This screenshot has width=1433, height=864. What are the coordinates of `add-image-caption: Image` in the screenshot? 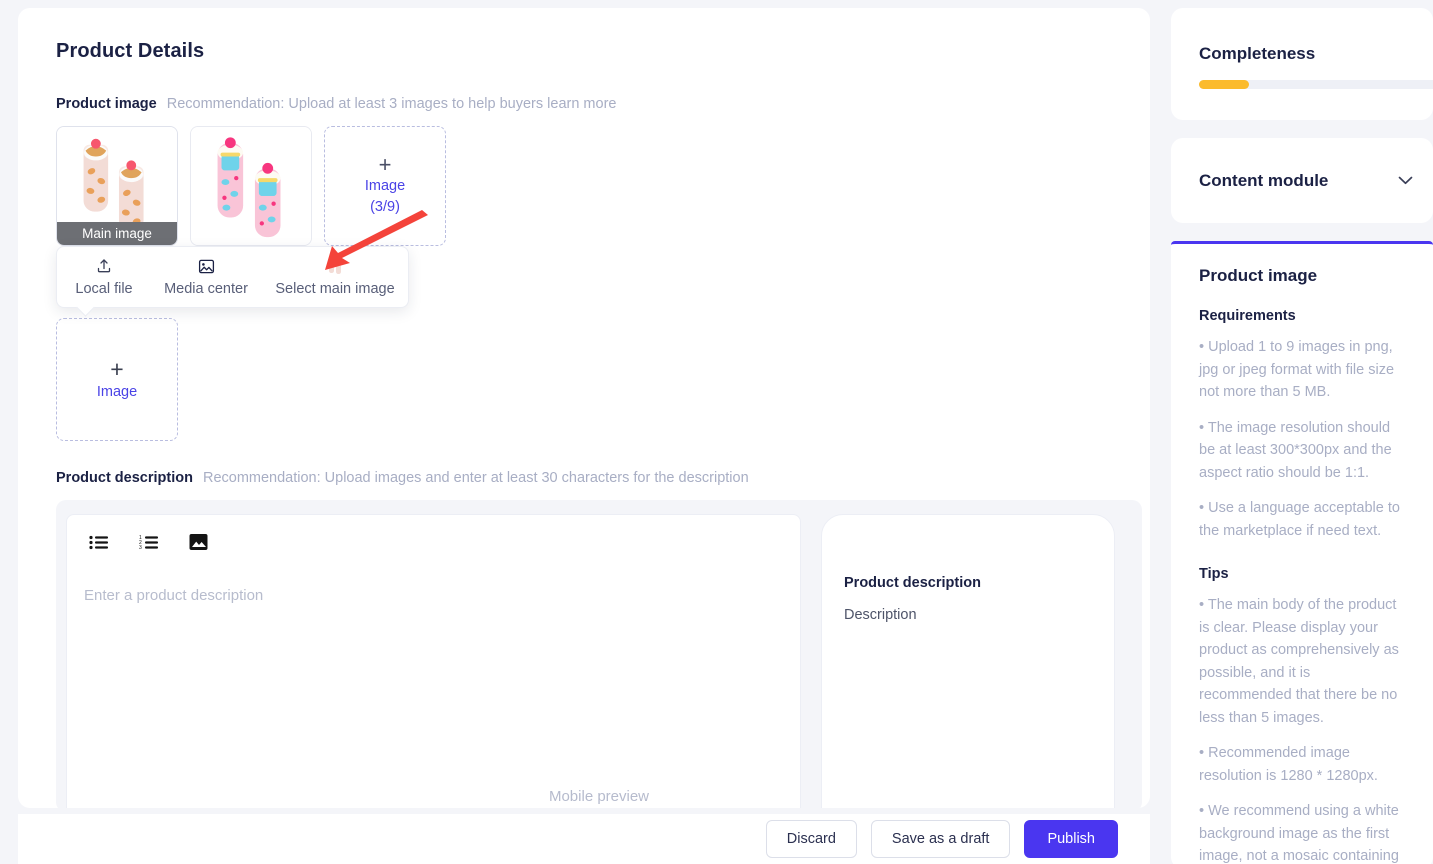 It's located at (385, 186).